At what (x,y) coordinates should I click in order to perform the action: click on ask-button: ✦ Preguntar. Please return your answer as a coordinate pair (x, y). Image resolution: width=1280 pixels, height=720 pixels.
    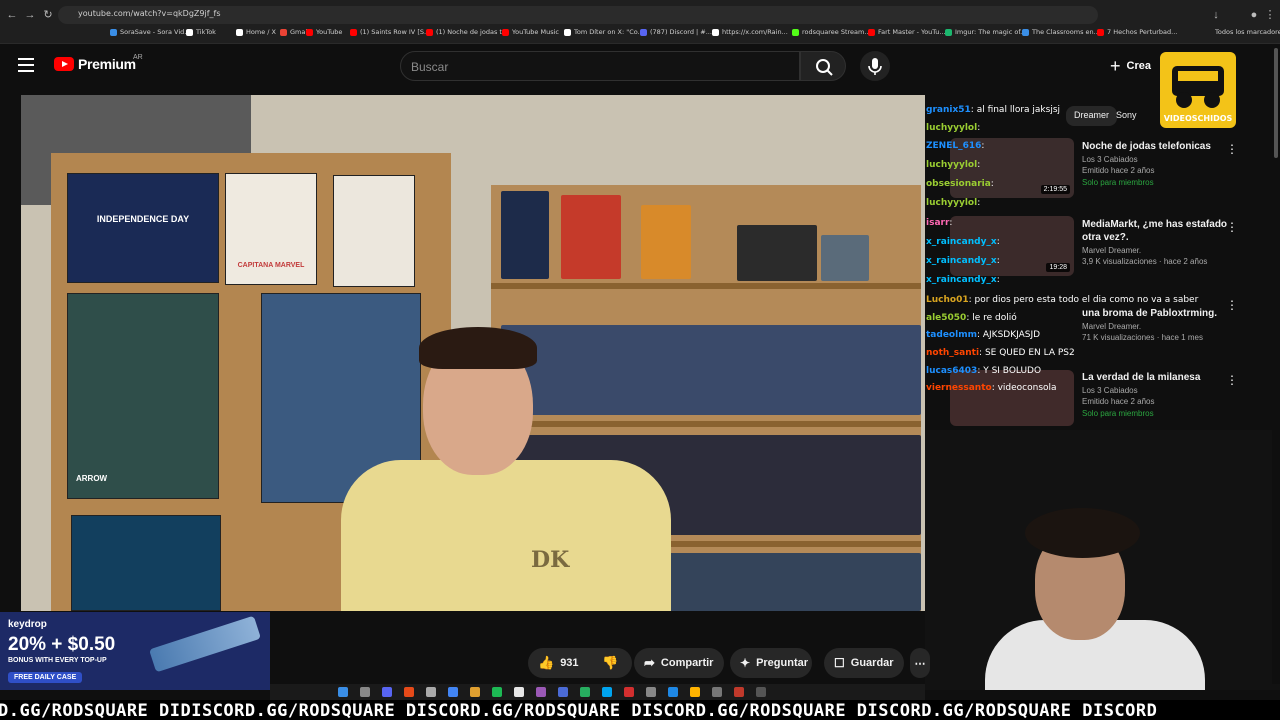
    Looking at the image, I should click on (771, 663).